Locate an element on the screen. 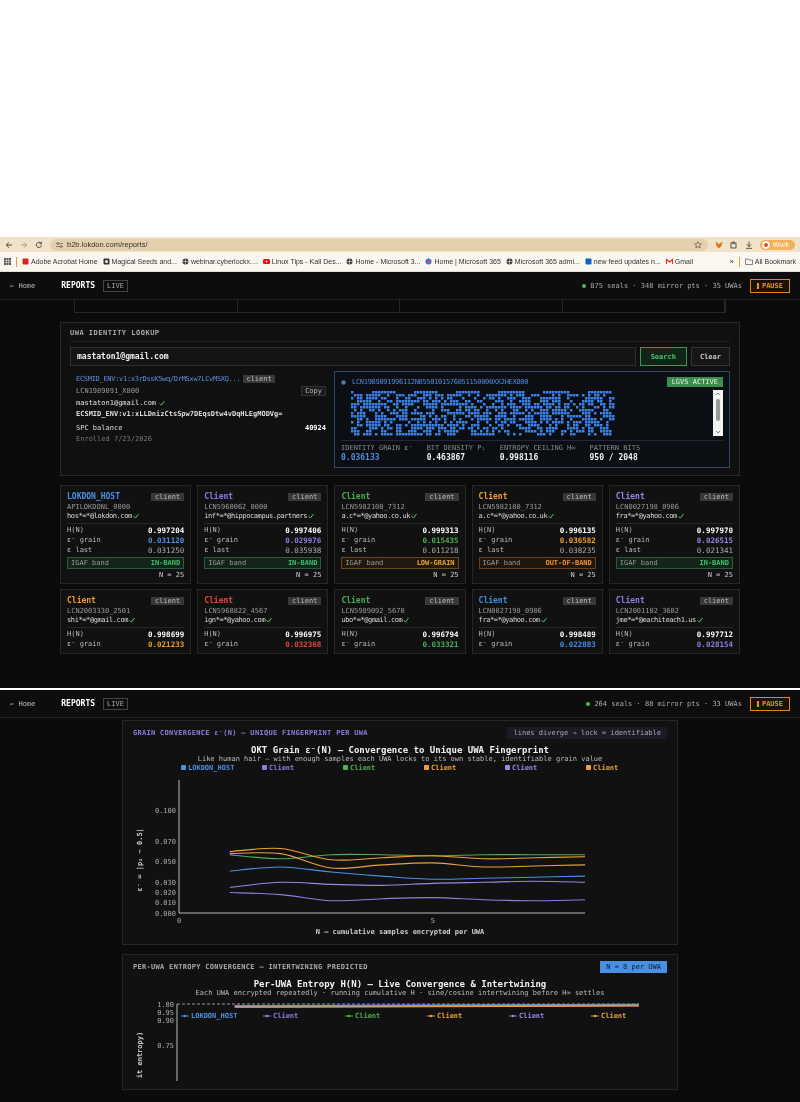 The width and height of the screenshot is (800, 1102). mail-icon is located at coordinates (669, 261).